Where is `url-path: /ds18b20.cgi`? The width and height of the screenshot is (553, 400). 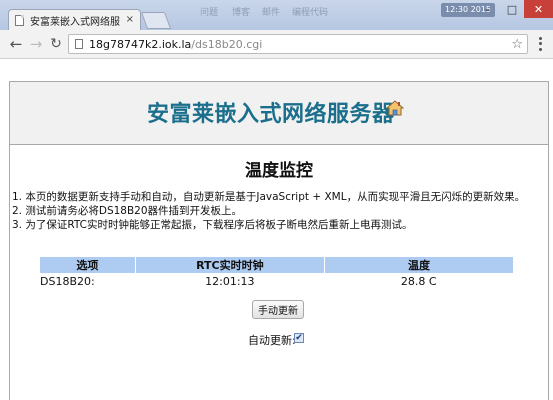
url-path: /ds18b20.cgi is located at coordinates (227, 44).